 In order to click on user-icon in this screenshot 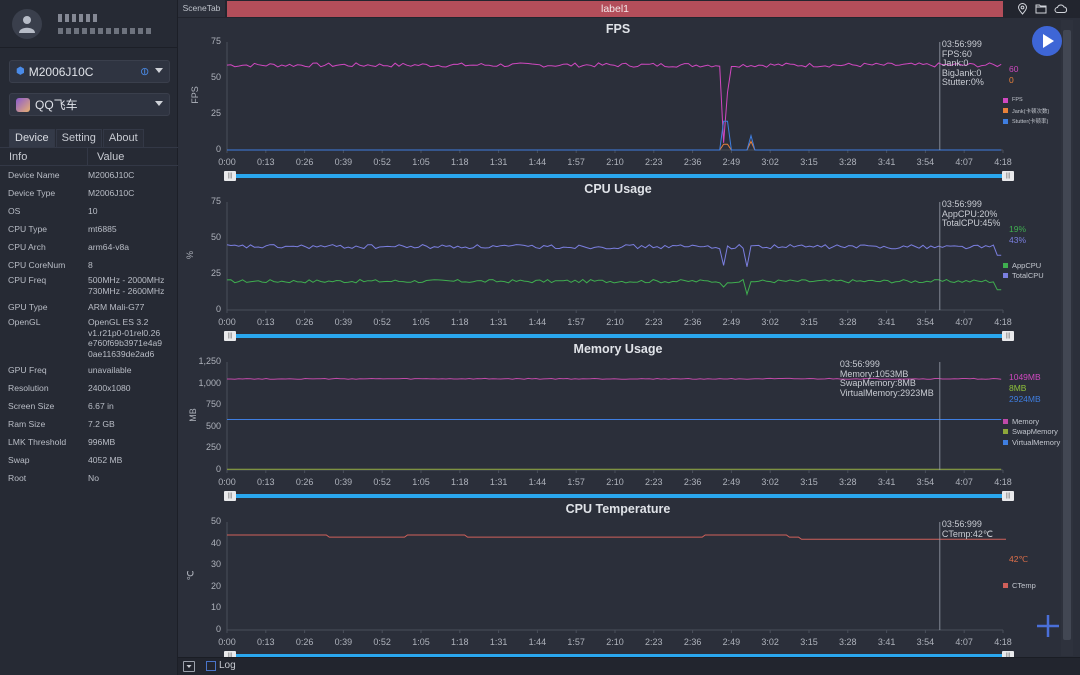, I will do `click(27, 24)`.